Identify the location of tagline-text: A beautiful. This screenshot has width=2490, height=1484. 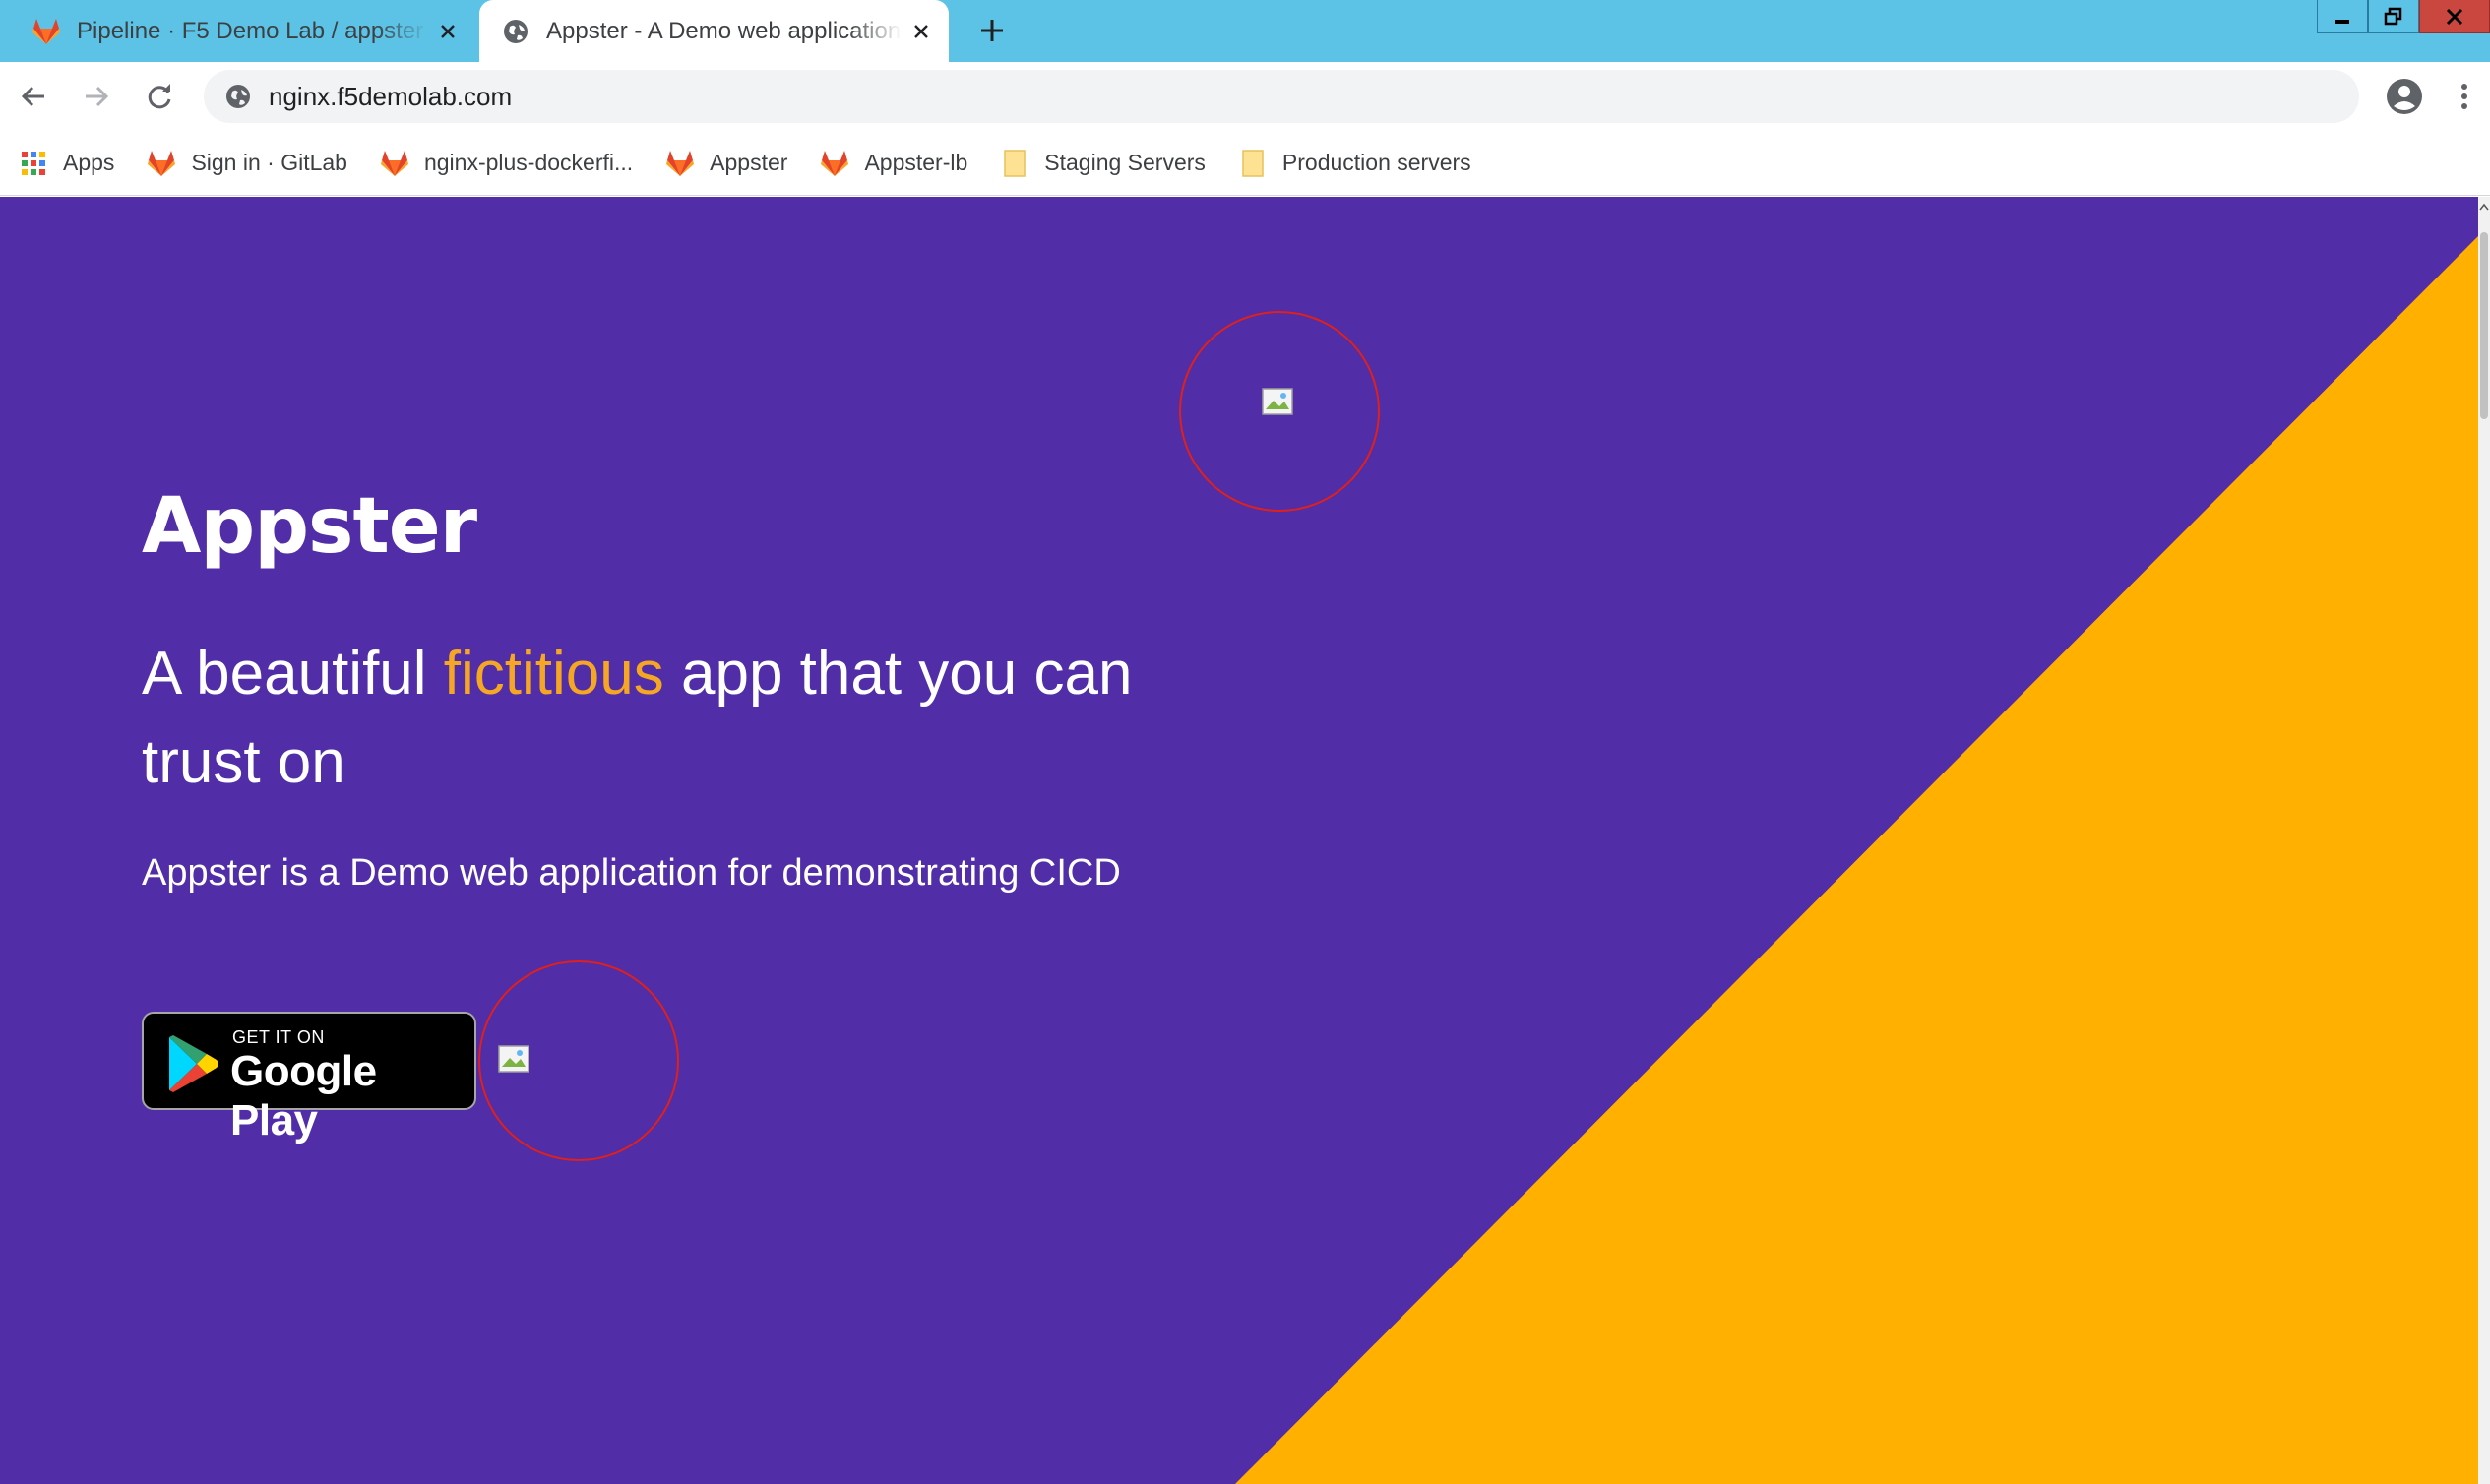
(293, 674).